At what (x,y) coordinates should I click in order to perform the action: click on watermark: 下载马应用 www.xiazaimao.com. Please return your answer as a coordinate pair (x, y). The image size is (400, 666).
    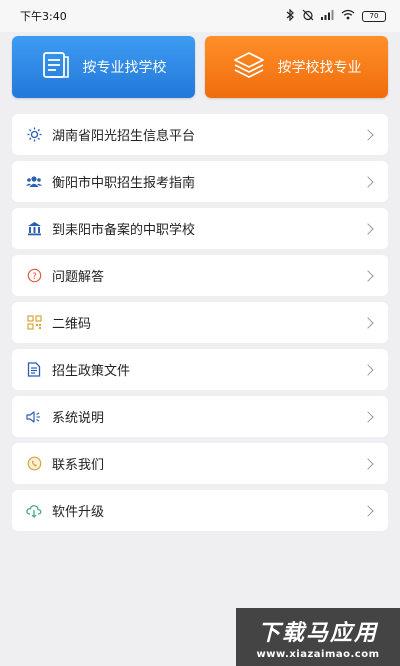
    Looking at the image, I should click on (318, 637).